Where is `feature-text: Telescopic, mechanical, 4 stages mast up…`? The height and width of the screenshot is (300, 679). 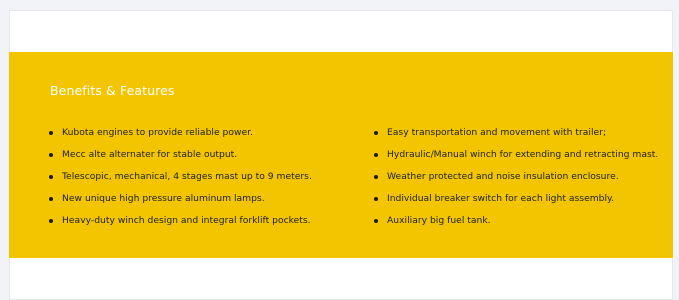
feature-text: Telescopic, mechanical, 4 stages mast up… is located at coordinates (187, 176).